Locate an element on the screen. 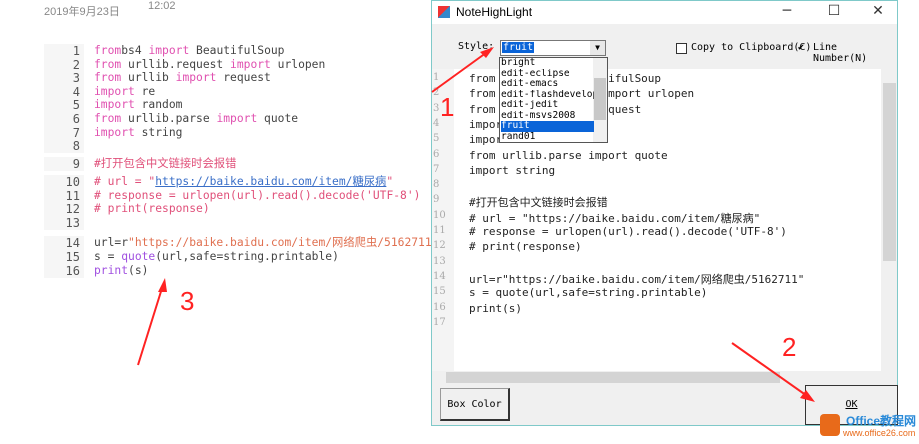 The height and width of the screenshot is (444, 919). style-option: edit-emacs is located at coordinates (547, 84).